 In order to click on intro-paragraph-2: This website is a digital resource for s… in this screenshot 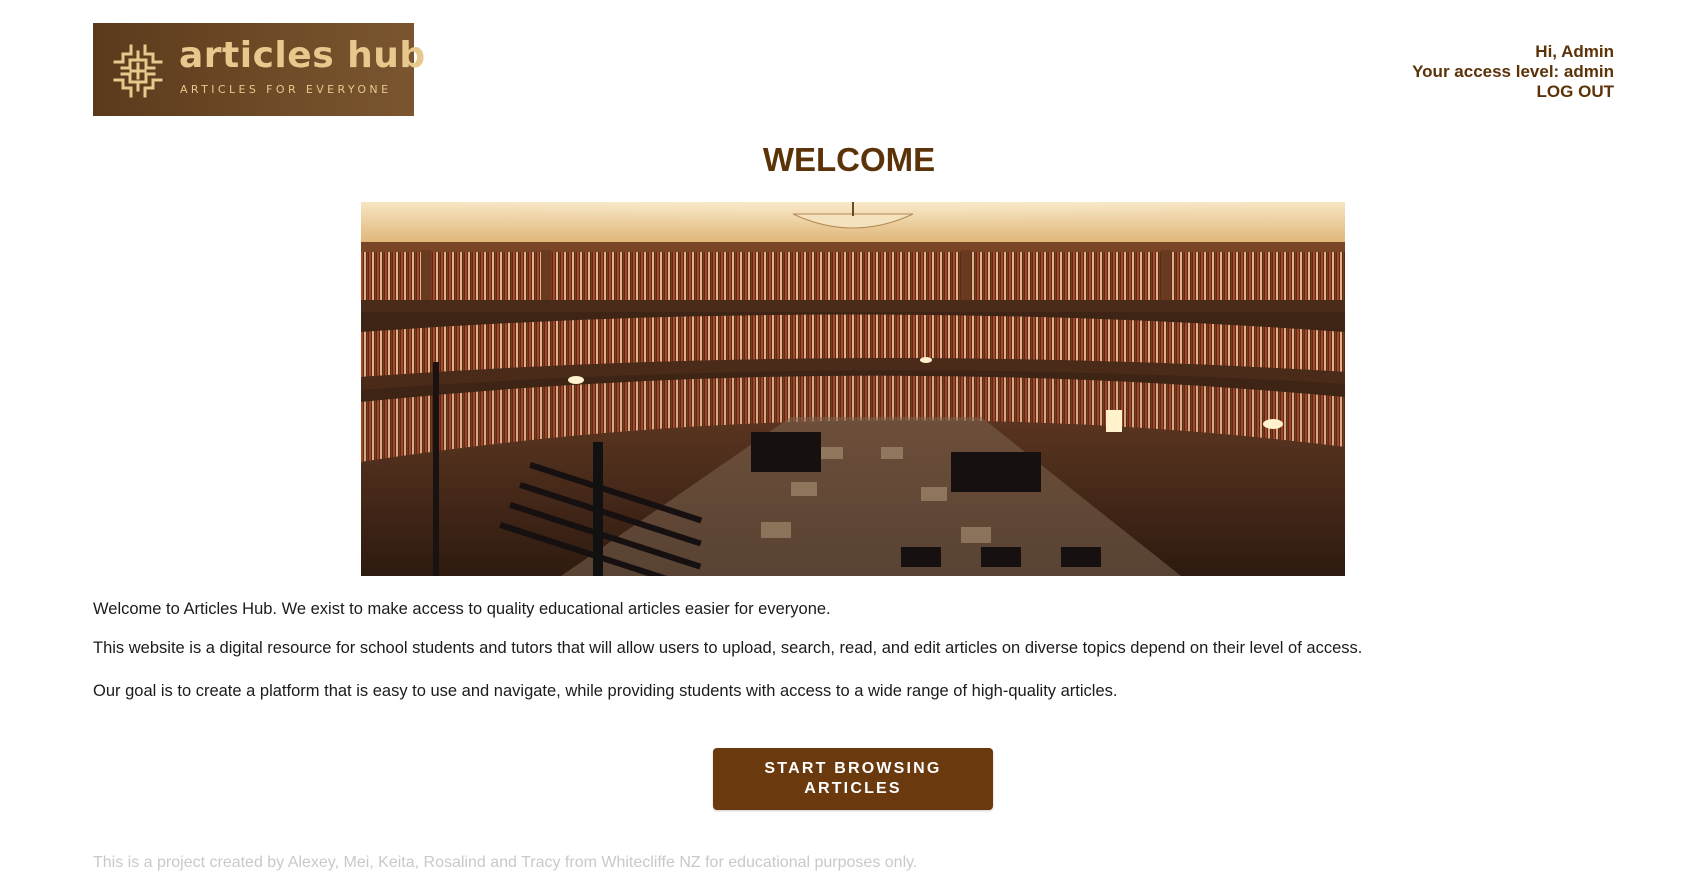, I will do `click(728, 648)`.